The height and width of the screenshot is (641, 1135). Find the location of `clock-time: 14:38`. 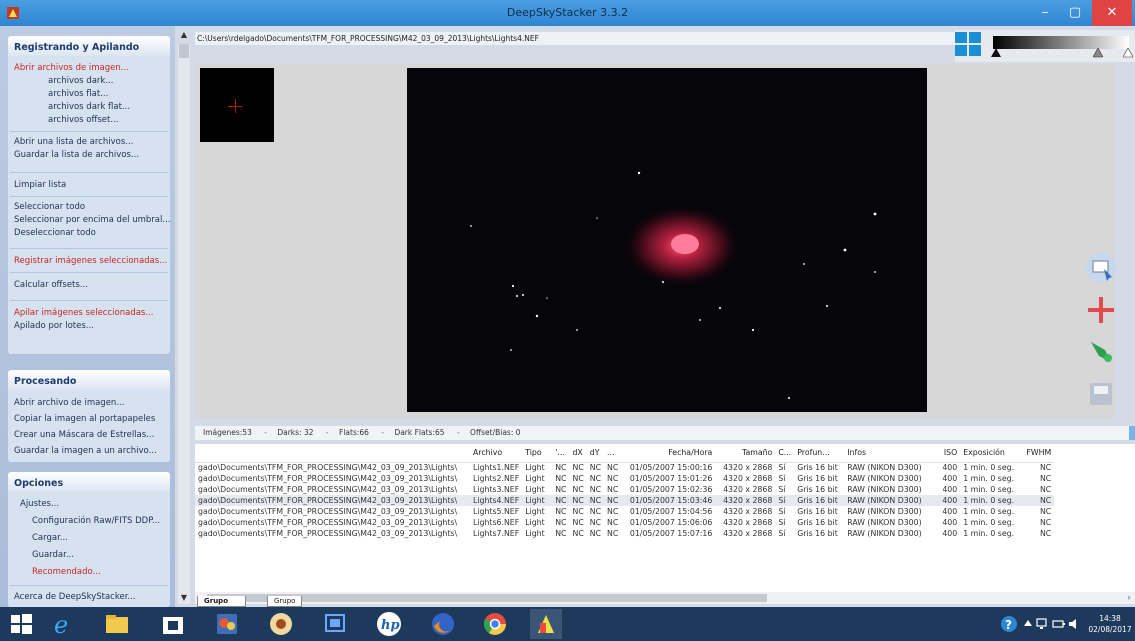

clock-time: 14:38 is located at coordinates (1110, 618).